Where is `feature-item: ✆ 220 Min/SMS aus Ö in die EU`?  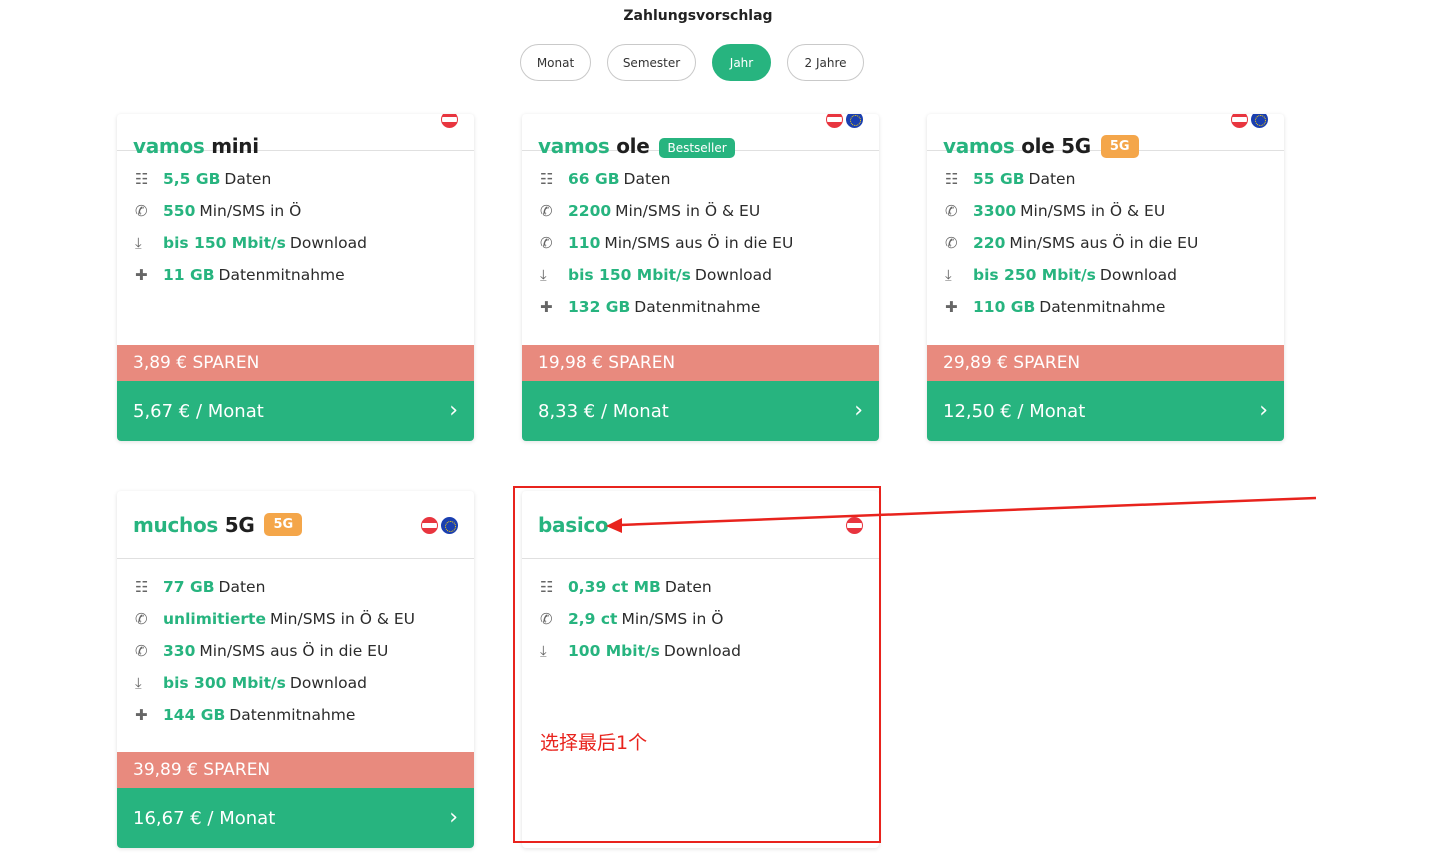 feature-item: ✆ 220 Min/SMS aus Ö in die EU is located at coordinates (1105, 243).